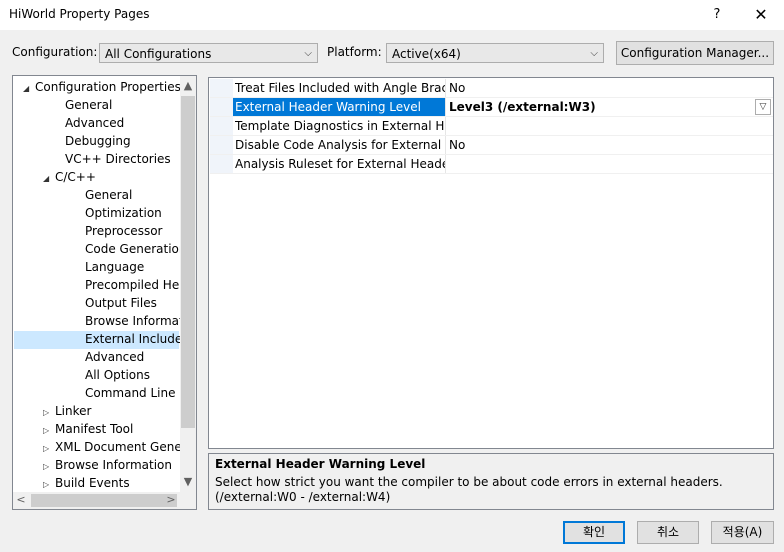  What do you see at coordinates (124, 231) in the screenshot?
I see `tree-item-label: Preprocessor` at bounding box center [124, 231].